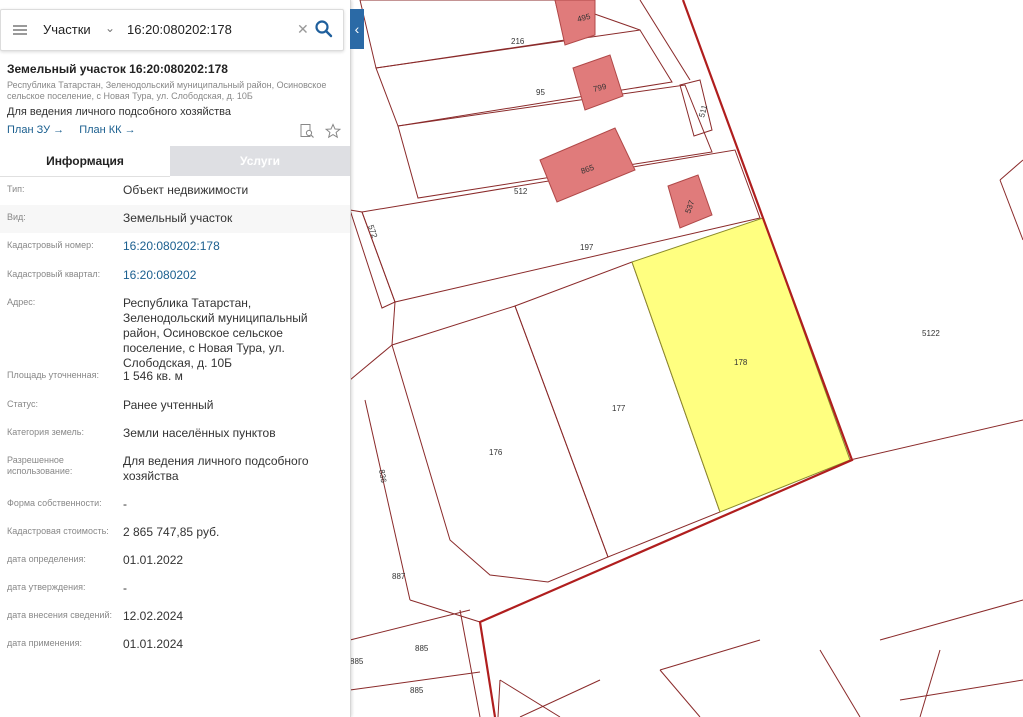 This screenshot has width=1023, height=717. Describe the element at coordinates (77, 130) in the screenshot. I see `plan-links: План ЗУ → План КК →` at that location.